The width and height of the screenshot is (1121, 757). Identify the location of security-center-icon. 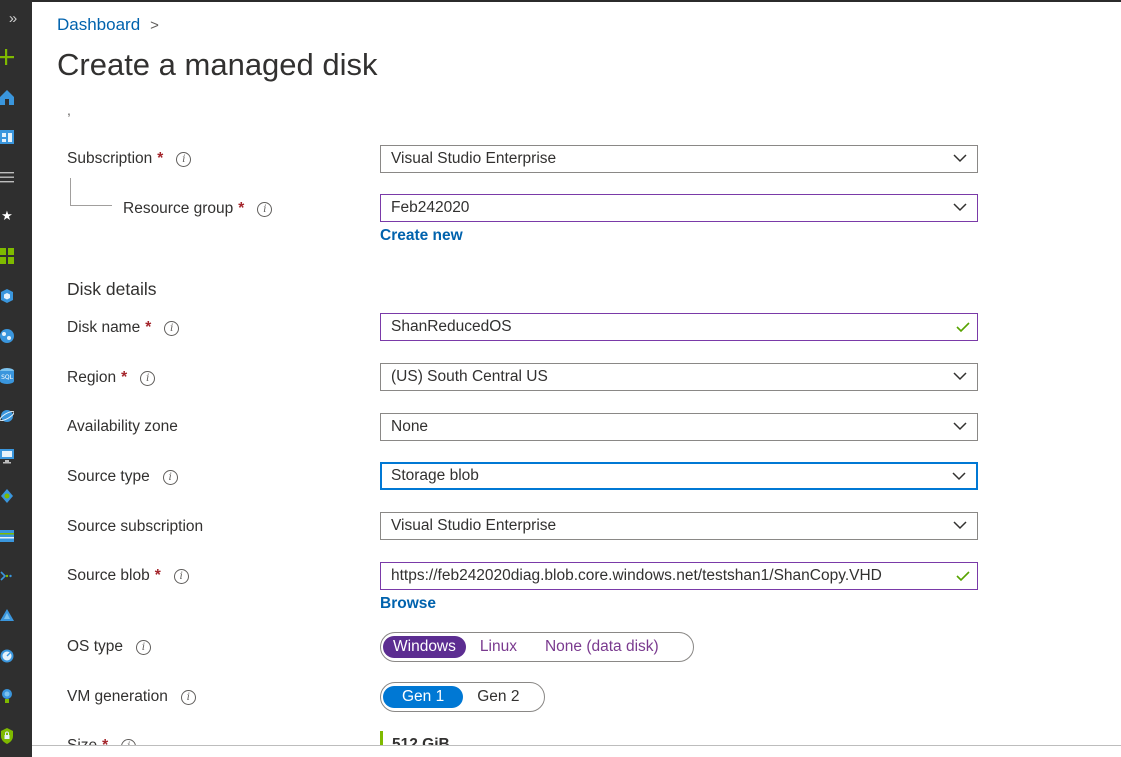
(7, 736).